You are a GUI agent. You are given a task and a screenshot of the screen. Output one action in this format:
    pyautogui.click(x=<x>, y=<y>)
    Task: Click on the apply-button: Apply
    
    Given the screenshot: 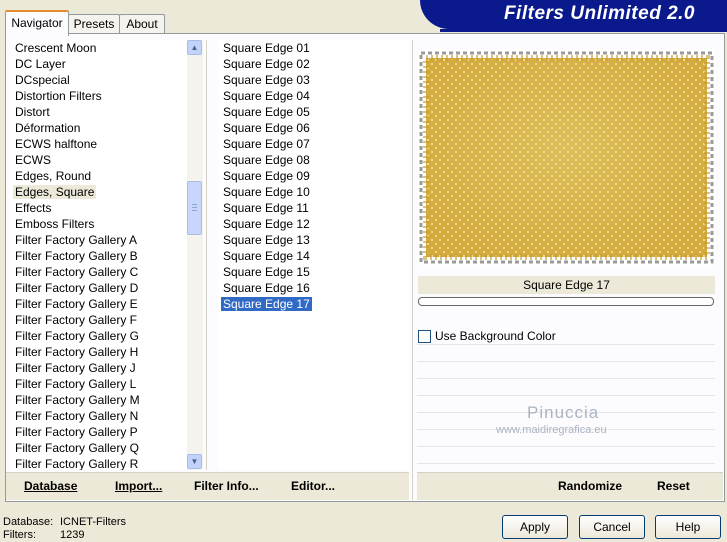 What is the action you would take?
    pyautogui.click(x=535, y=527)
    